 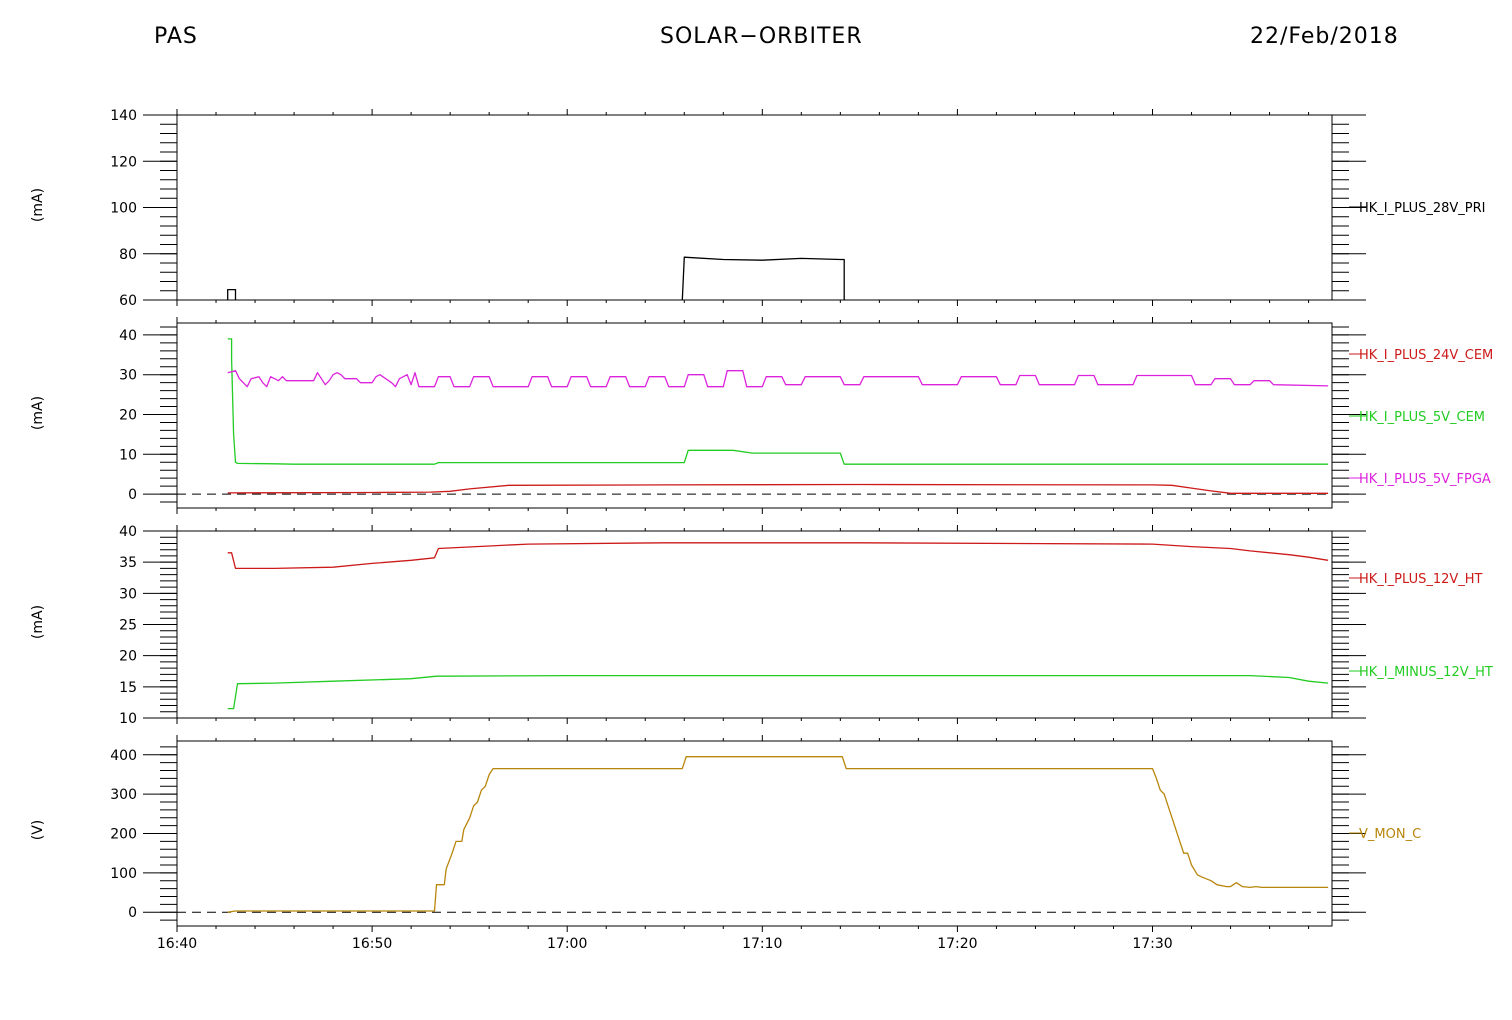 I want to click on y-tick-label: 35, so click(x=128, y=563).